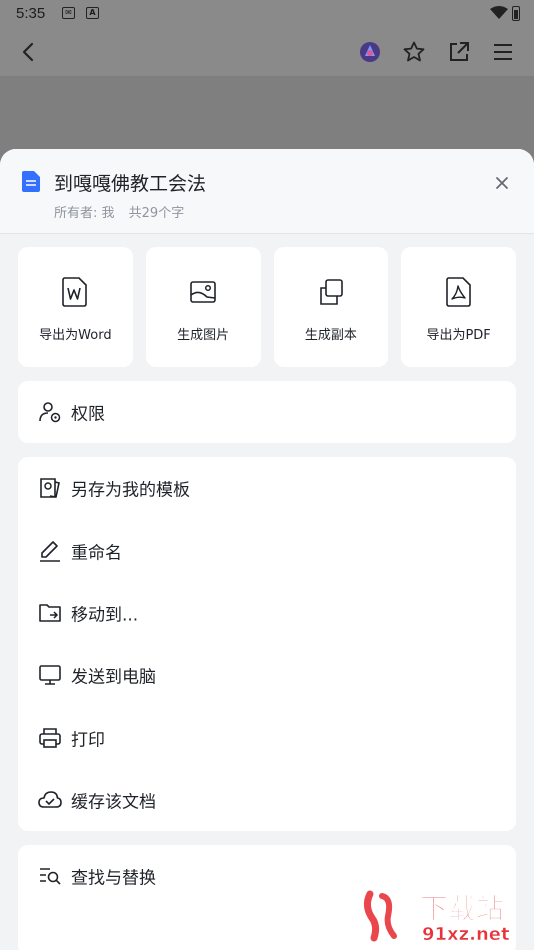 Image resolution: width=534 pixels, height=950 pixels. Describe the element at coordinates (331, 292) in the screenshot. I see `copy-icon` at that location.